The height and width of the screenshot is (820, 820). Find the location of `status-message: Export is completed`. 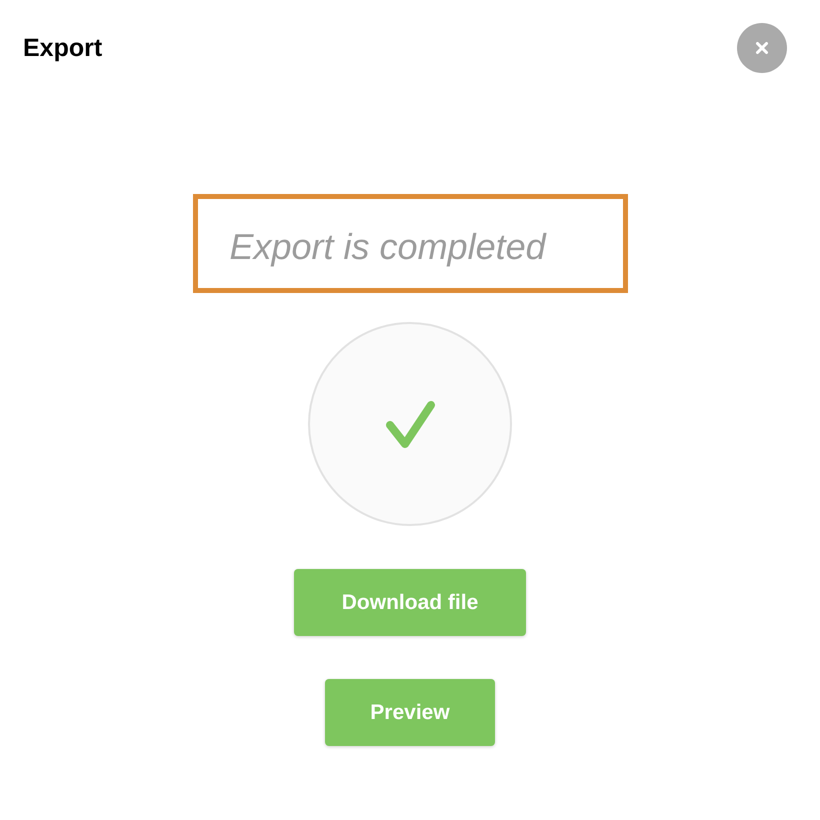

status-message: Export is completed is located at coordinates (388, 246).